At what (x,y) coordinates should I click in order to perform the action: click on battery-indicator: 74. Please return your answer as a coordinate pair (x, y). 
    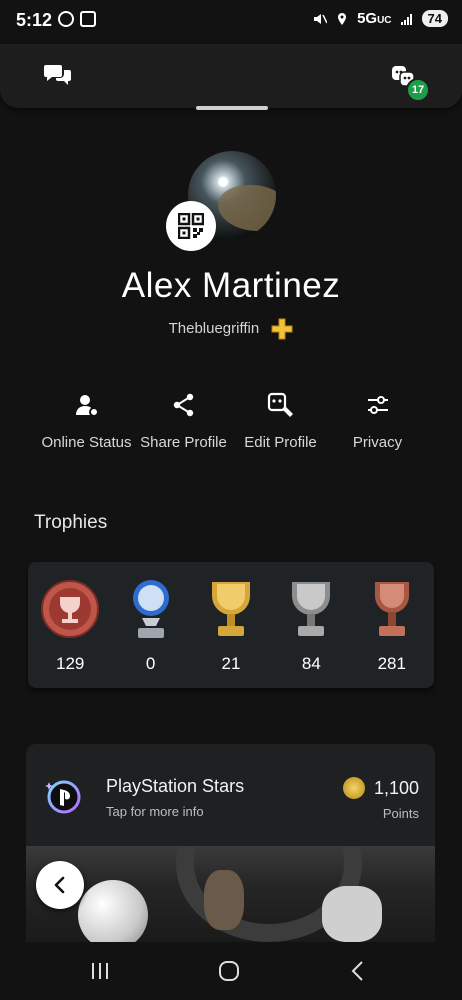
    Looking at the image, I should click on (434, 18).